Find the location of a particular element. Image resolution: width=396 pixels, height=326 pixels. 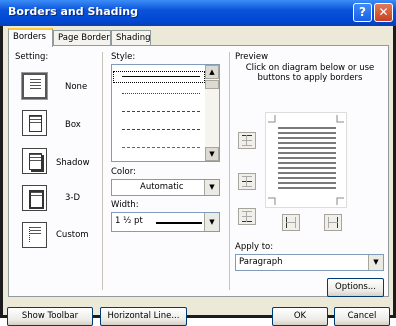

help-button: ? is located at coordinates (362, 12).